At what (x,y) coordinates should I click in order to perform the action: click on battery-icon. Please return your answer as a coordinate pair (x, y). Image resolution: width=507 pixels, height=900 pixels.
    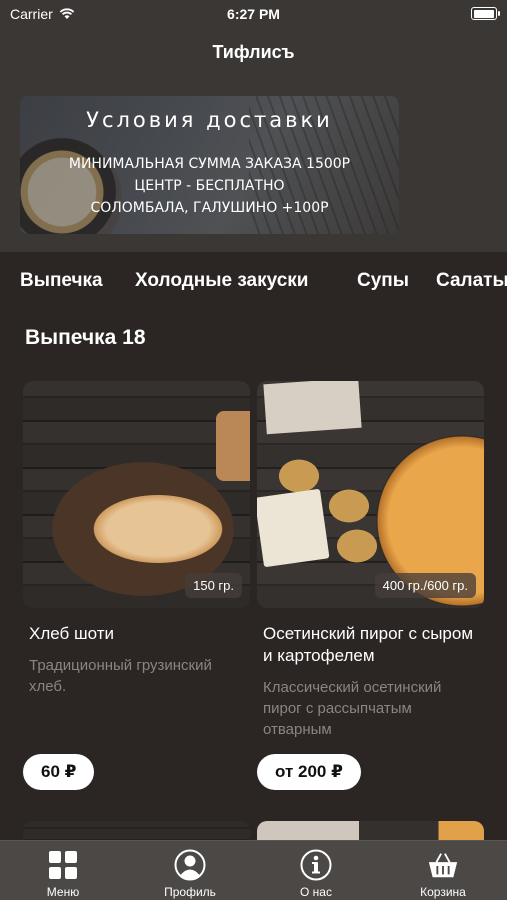
    Looking at the image, I should click on (485, 13).